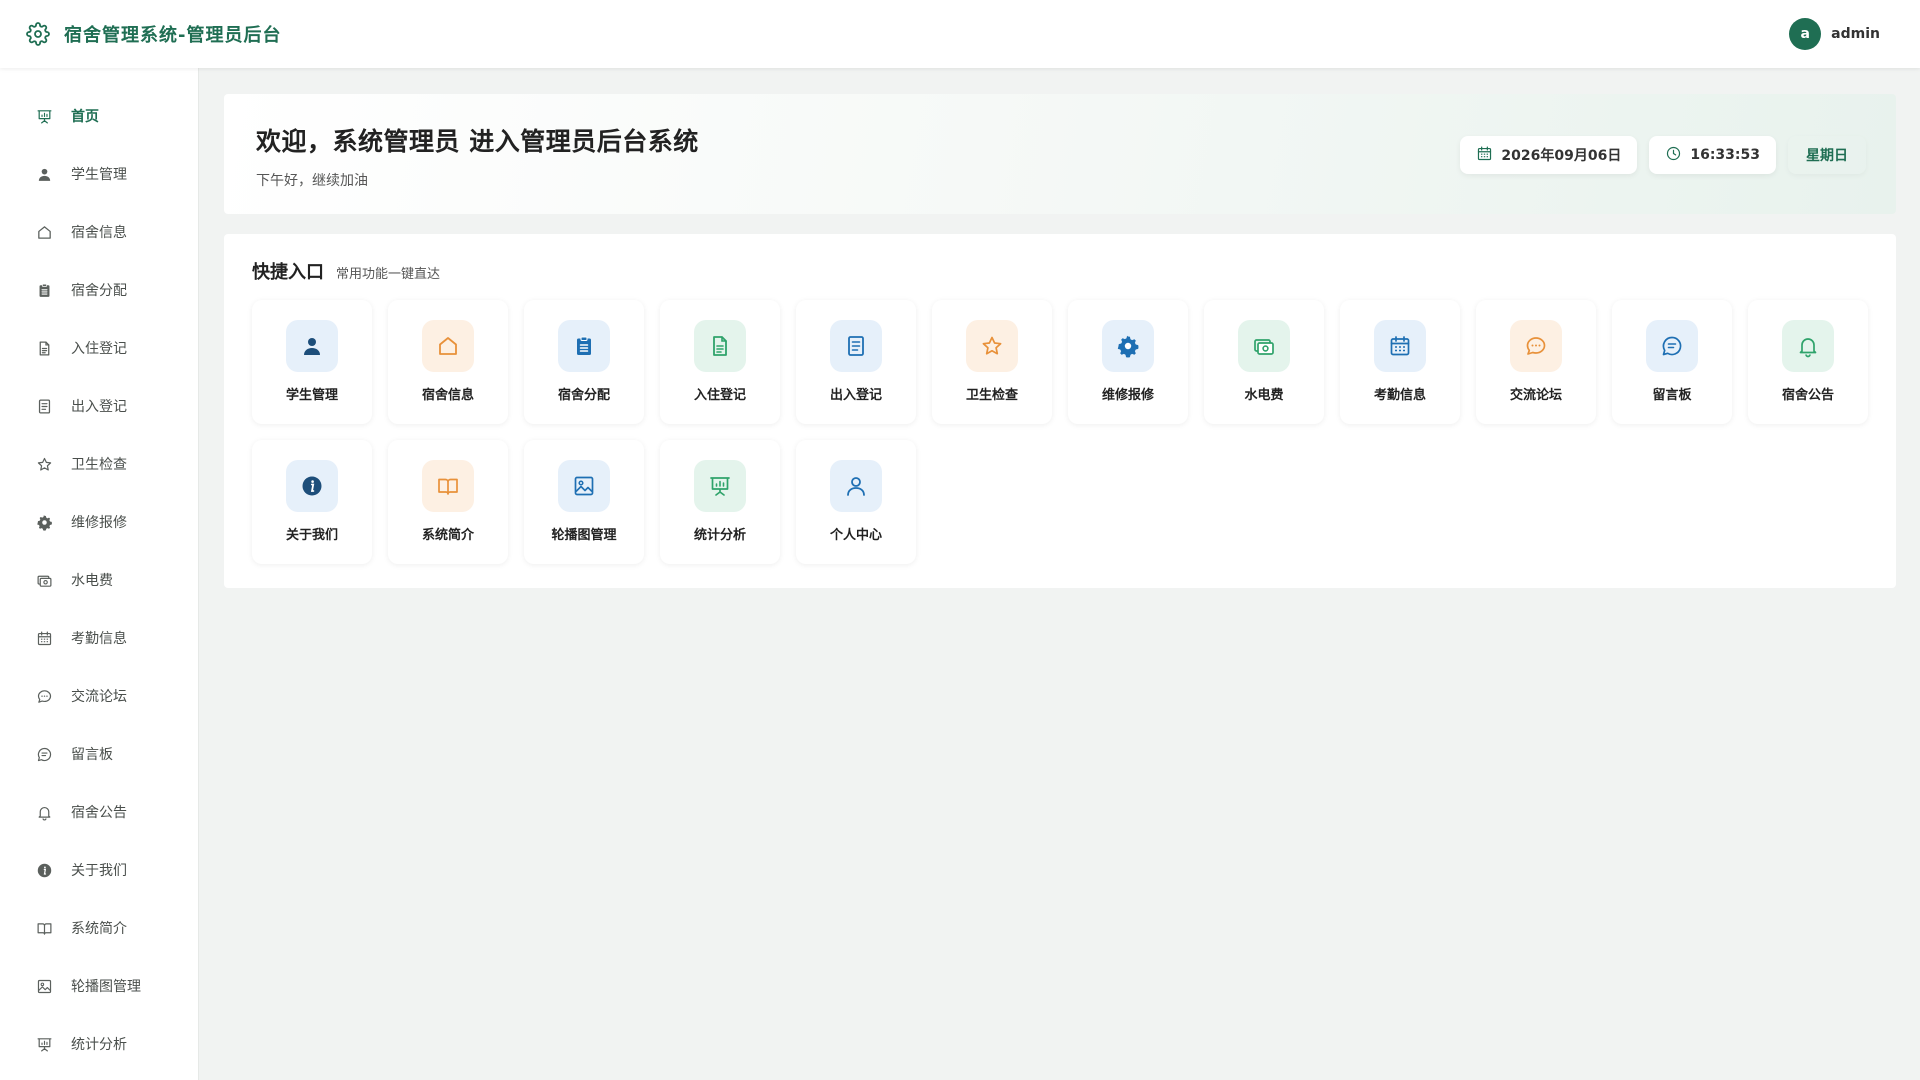  What do you see at coordinates (960, 34) in the screenshot?
I see `top-header: 宿舍管理系统-管理员后台 a admin` at bounding box center [960, 34].